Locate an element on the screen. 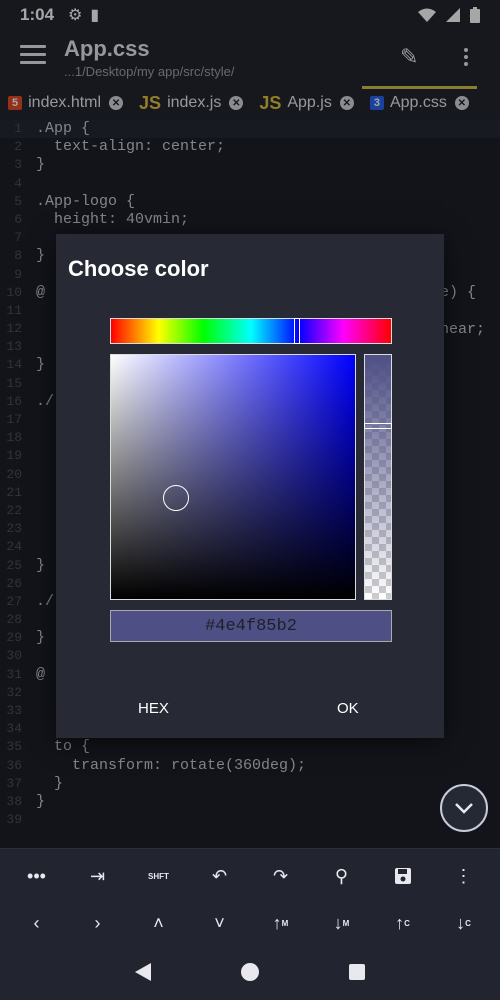 The width and height of the screenshot is (500, 1000). search-icon: ⚲ is located at coordinates (342, 876).